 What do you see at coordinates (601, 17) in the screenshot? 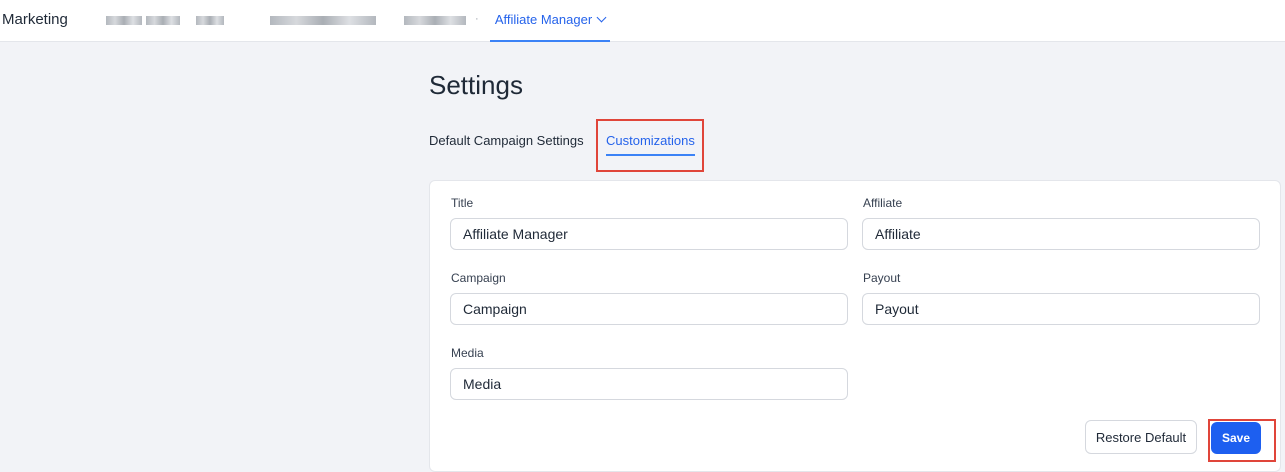
I see `chevron-down-icon` at bounding box center [601, 17].